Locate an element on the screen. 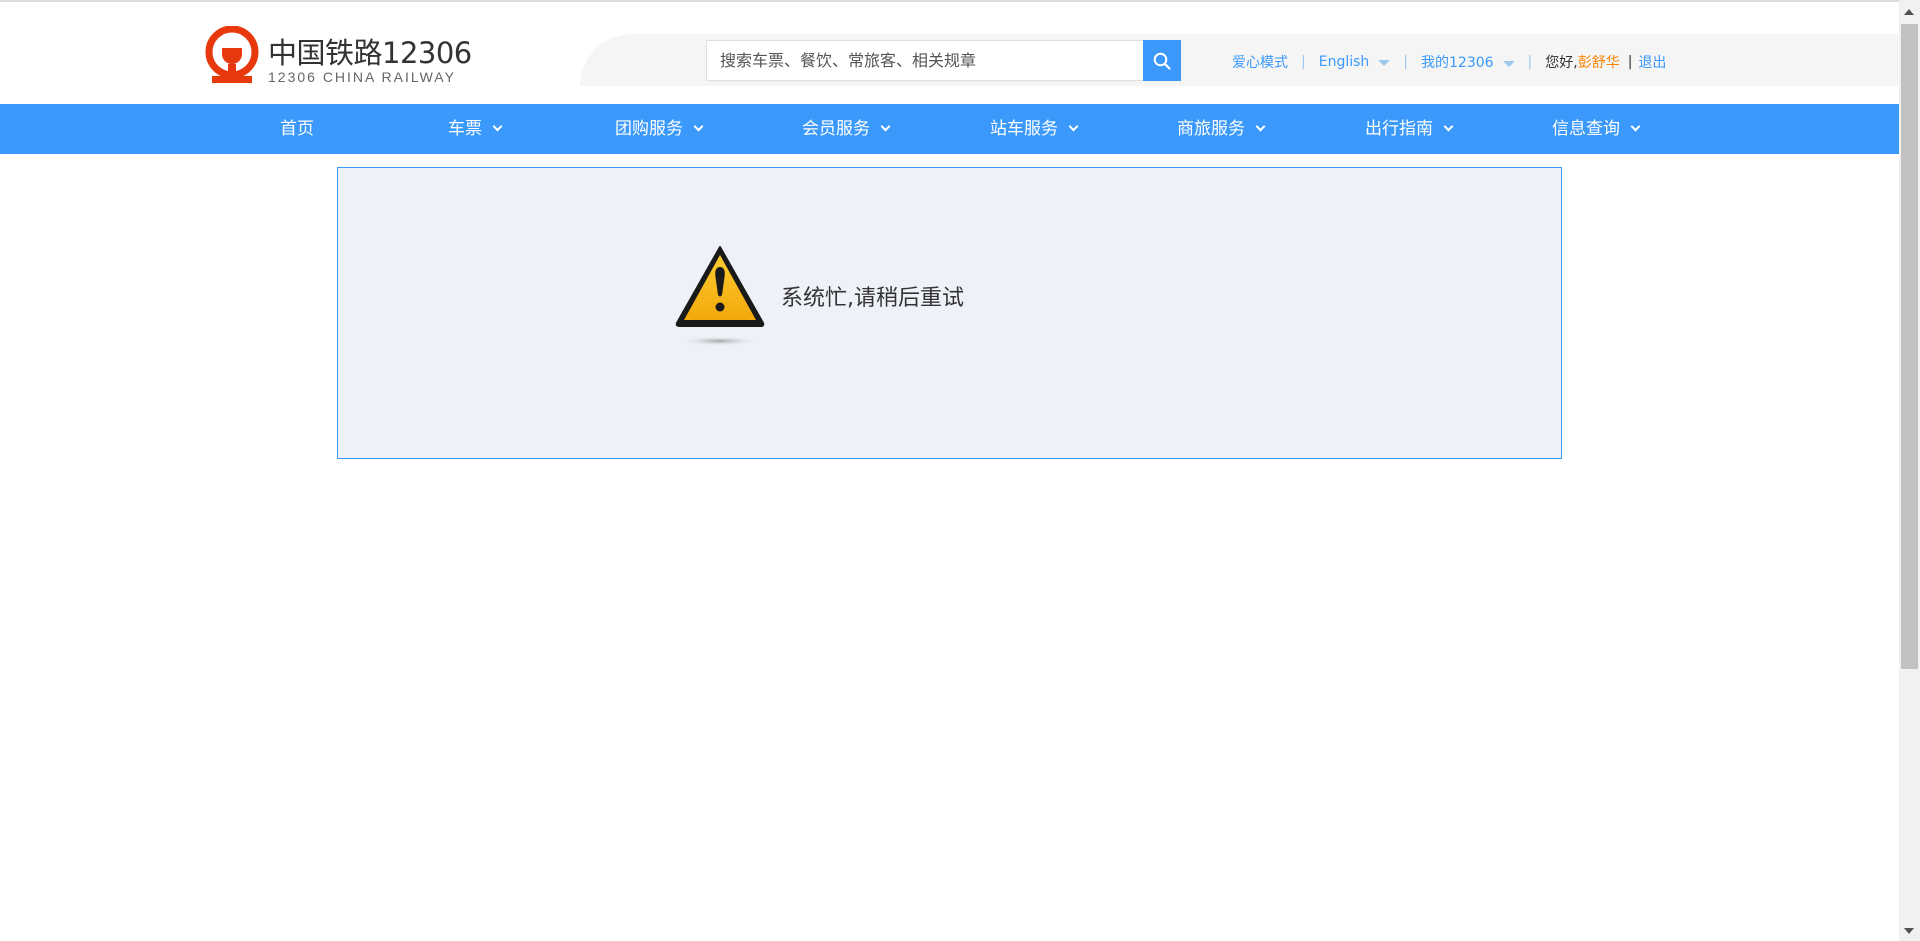  my-account-menu: 我的12306 is located at coordinates (1468, 62).